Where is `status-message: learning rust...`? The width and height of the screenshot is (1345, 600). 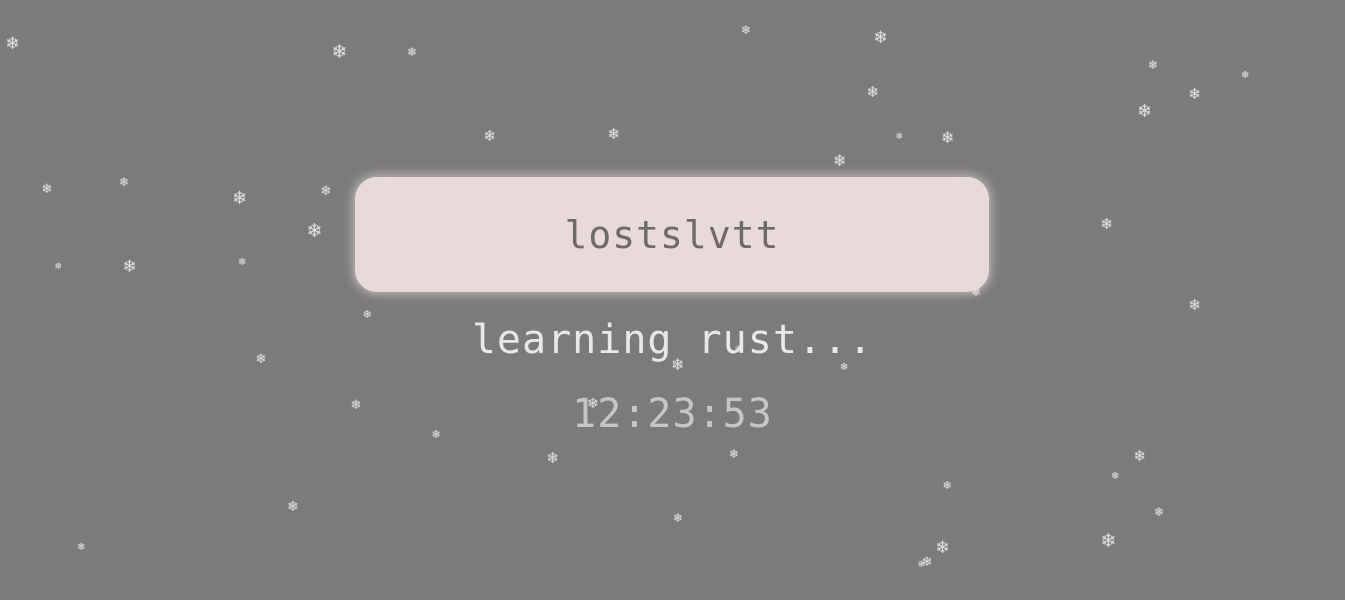
status-message: learning rust... is located at coordinates (672, 340).